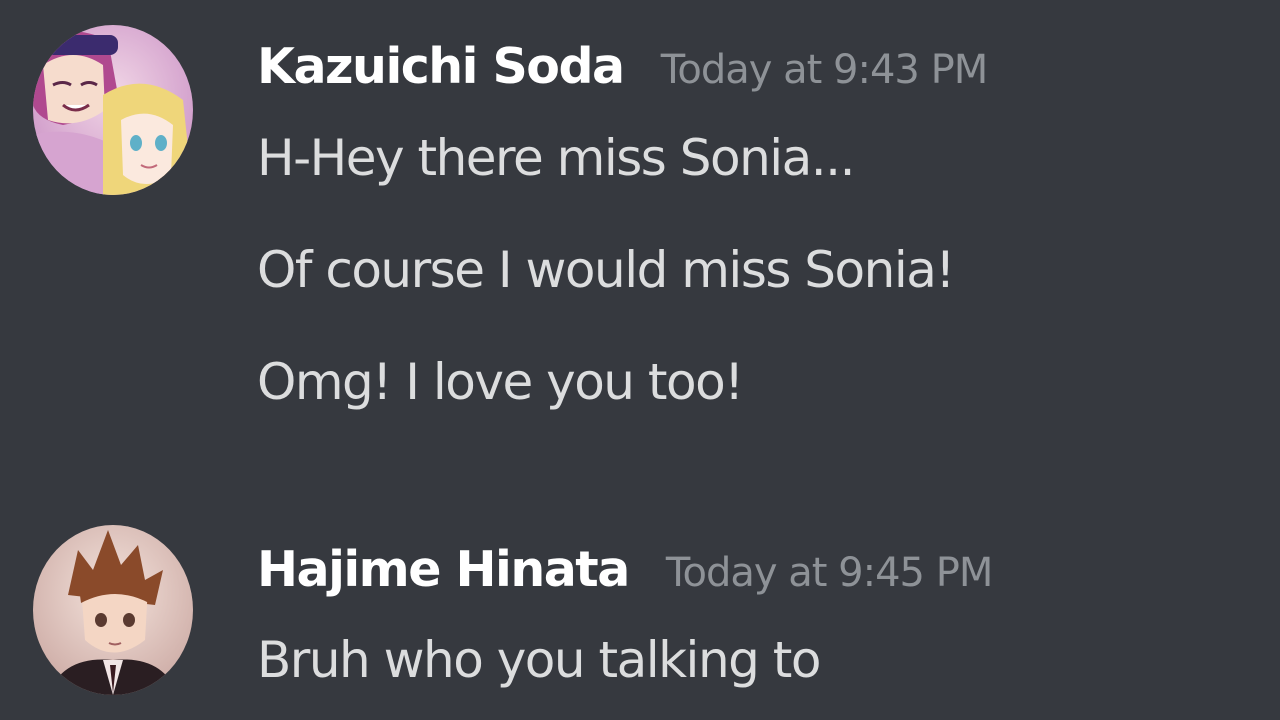 The image size is (1280, 720). What do you see at coordinates (606, 270) in the screenshot?
I see `message-text: Of course I would miss Sonia!` at bounding box center [606, 270].